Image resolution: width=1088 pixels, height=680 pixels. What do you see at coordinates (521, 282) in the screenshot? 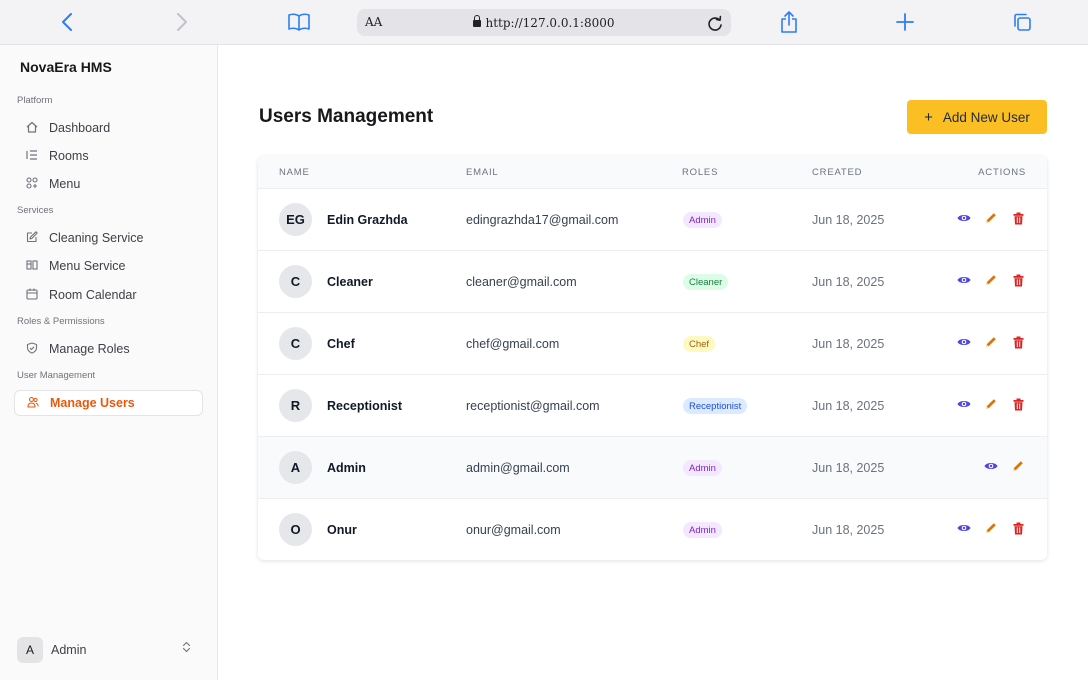
I see `user-email: cleaner@gmail.com` at bounding box center [521, 282].